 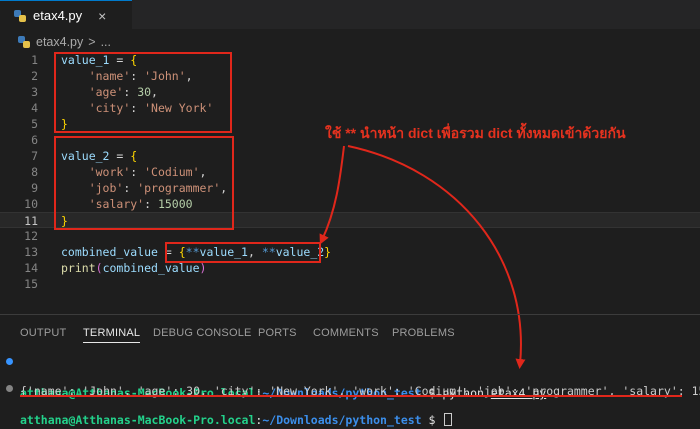 What do you see at coordinates (34, 172) in the screenshot?
I see `line-number: 8` at bounding box center [34, 172].